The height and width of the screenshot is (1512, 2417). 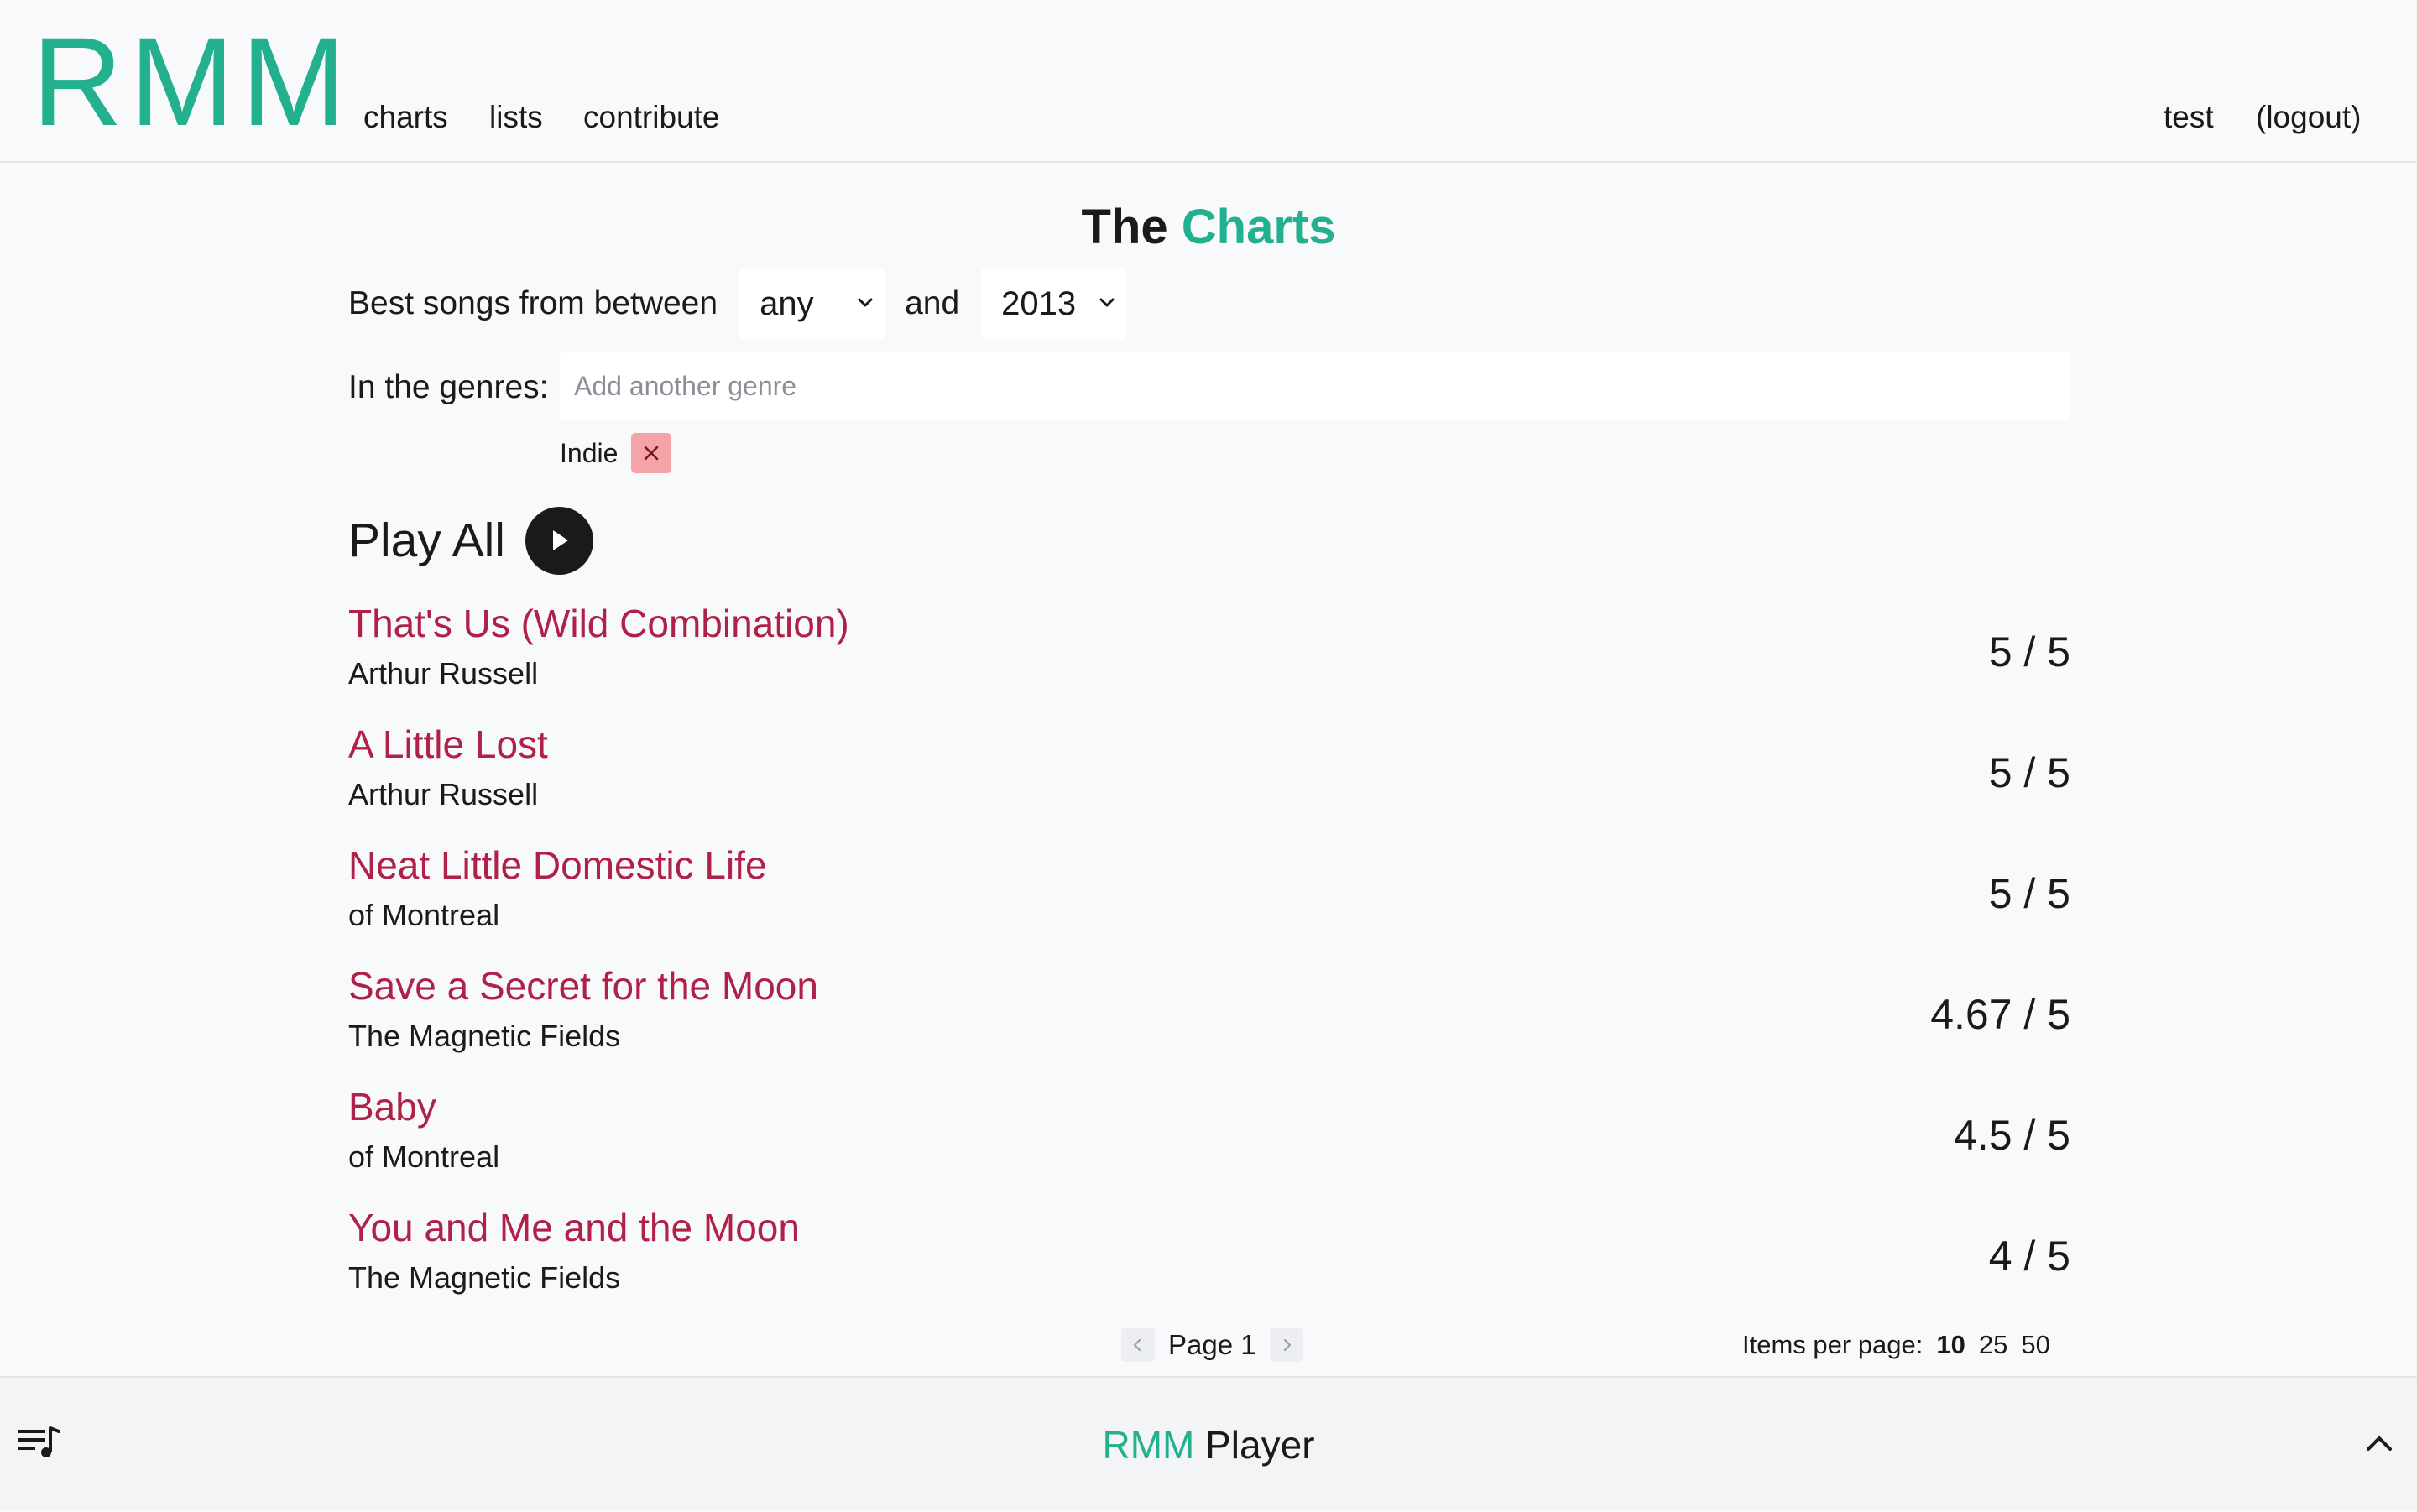 I want to click on song-rating: 4.5 / 5, so click(x=2012, y=1136).